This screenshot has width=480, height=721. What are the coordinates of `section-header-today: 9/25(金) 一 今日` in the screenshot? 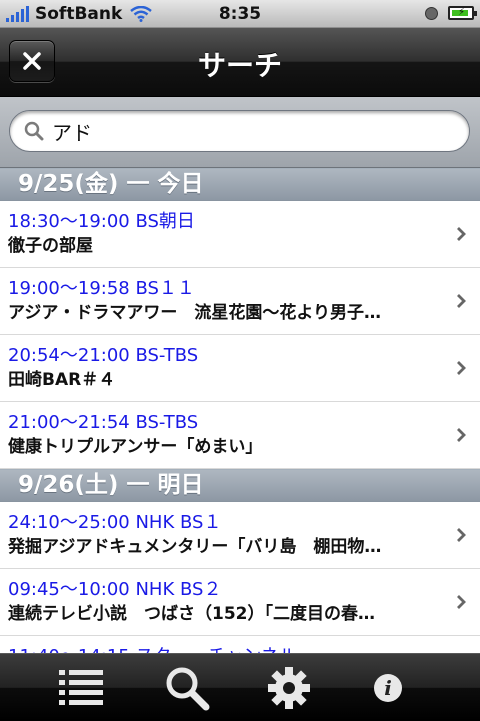 It's located at (240, 184).